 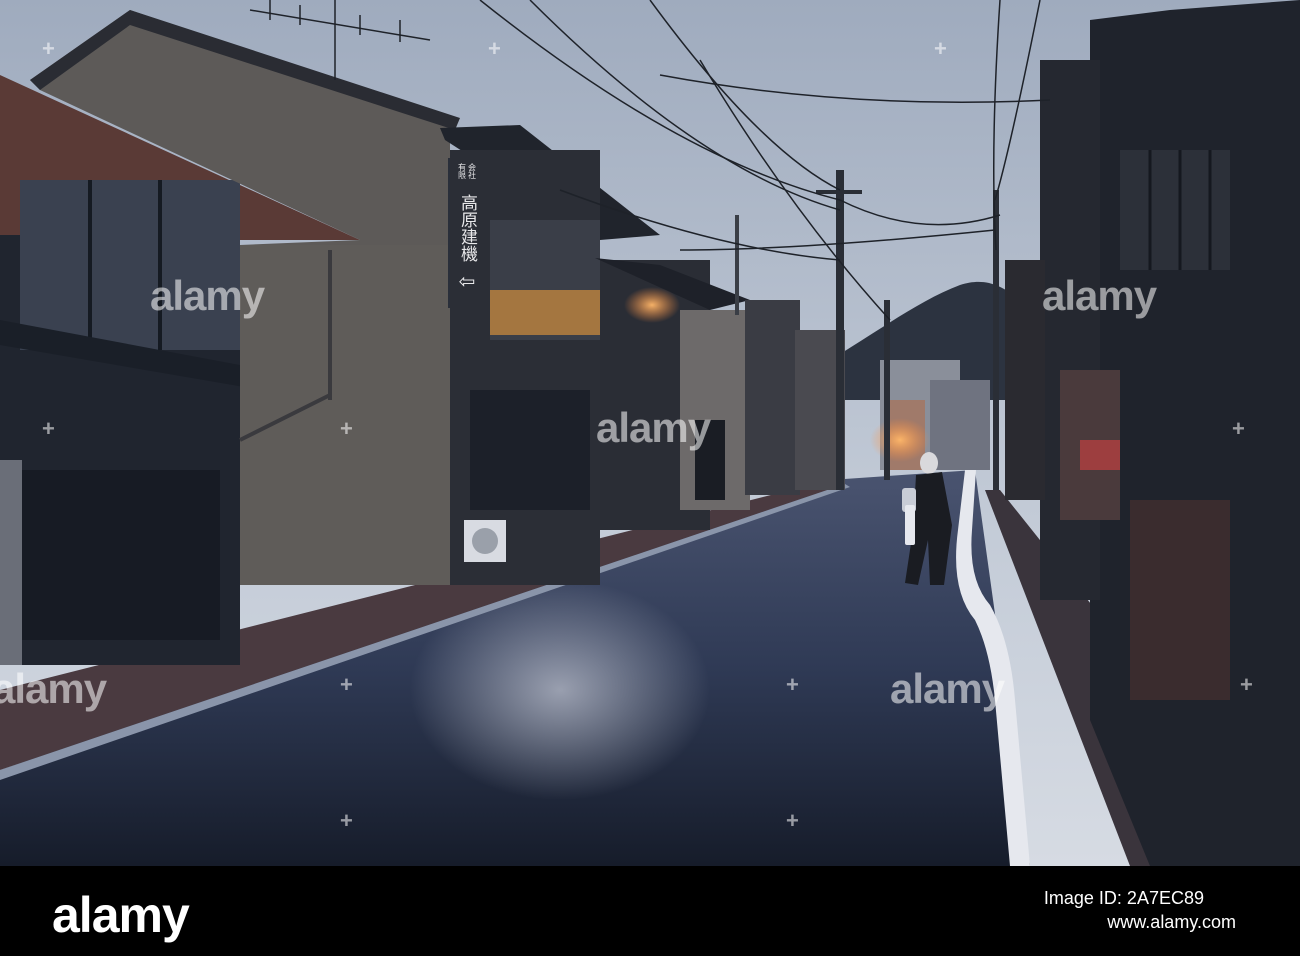 I want to click on alamy-logo: alamy, so click(x=121, y=915).